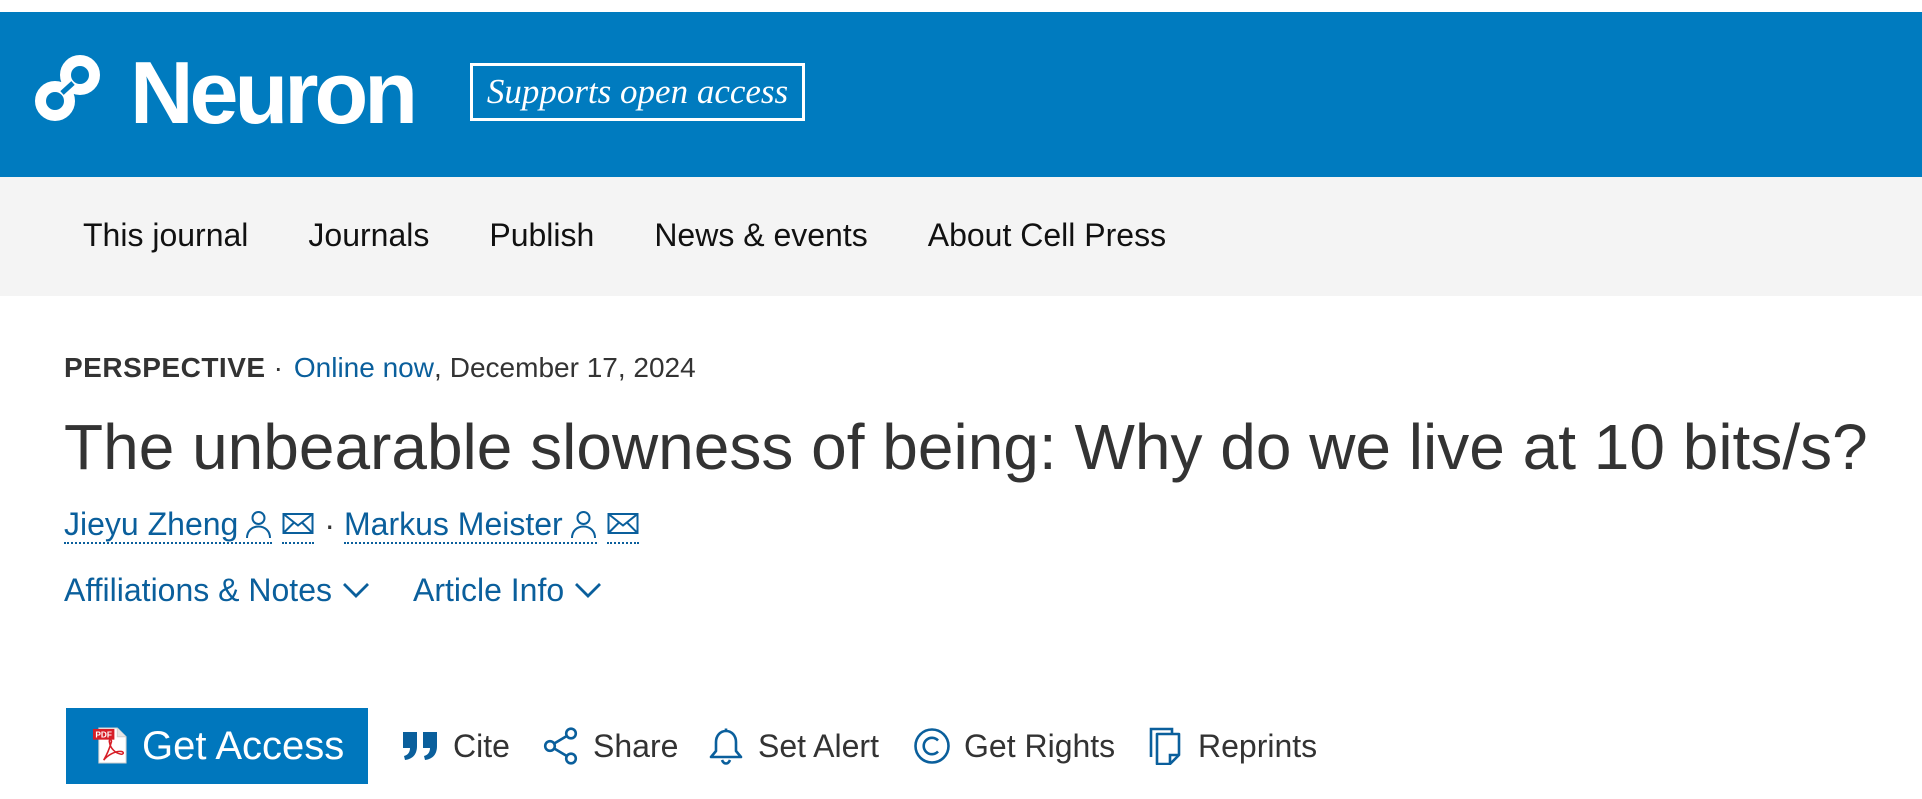 The image size is (1922, 799). What do you see at coordinates (453, 524) in the screenshot?
I see `author-name: Markus Meister` at bounding box center [453, 524].